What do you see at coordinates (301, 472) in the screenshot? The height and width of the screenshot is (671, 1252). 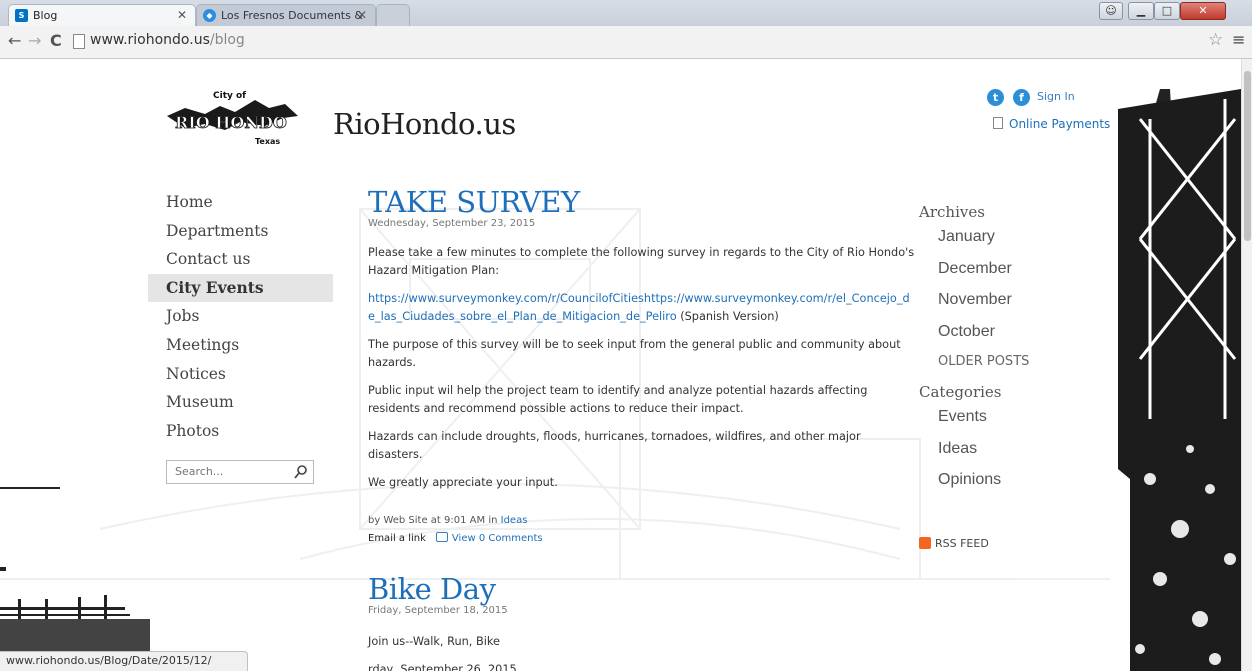 I see `search-icon` at bounding box center [301, 472].